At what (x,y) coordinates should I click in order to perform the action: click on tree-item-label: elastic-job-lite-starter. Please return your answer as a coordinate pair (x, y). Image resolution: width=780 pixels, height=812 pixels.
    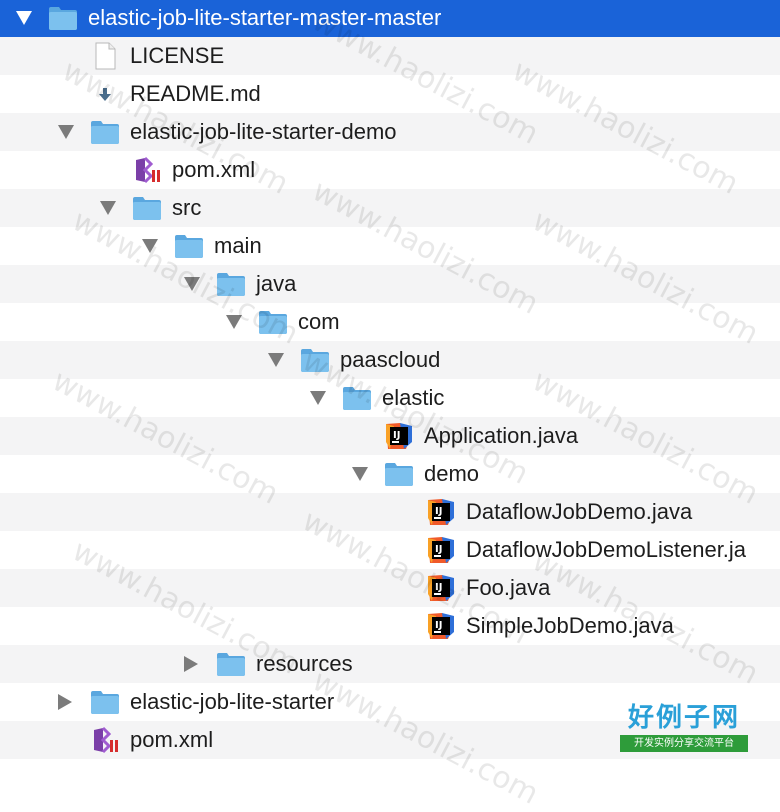
    Looking at the image, I should click on (232, 701).